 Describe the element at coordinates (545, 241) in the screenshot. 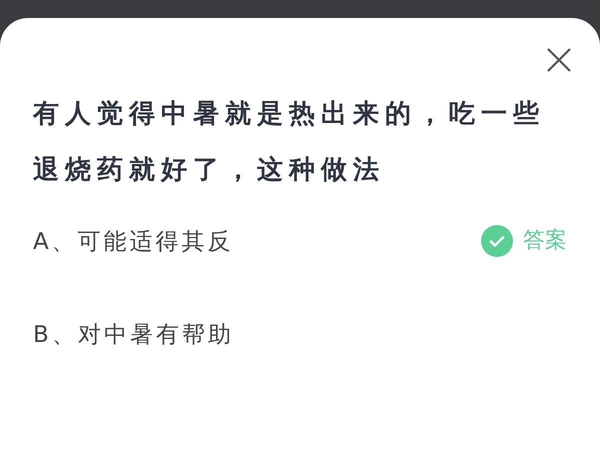

I see `answer-label: 答案` at that location.